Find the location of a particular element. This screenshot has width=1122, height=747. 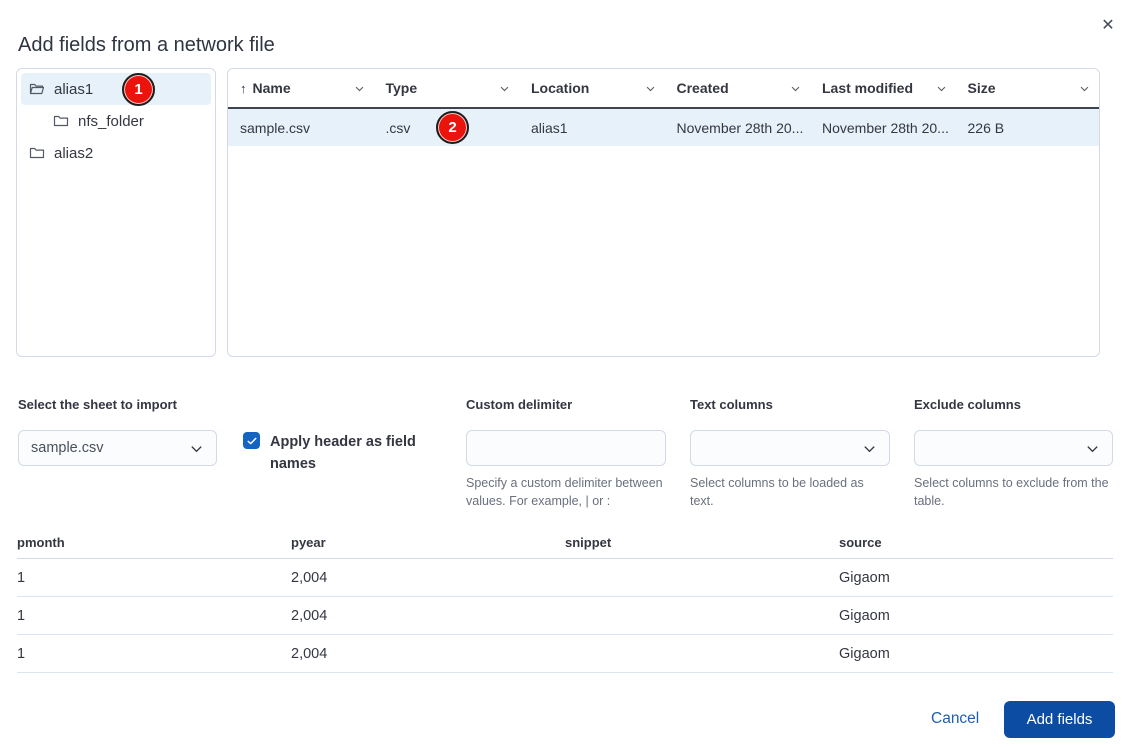

folder-tree: alias1 nfs_folder alias2 is located at coordinates (116, 212).